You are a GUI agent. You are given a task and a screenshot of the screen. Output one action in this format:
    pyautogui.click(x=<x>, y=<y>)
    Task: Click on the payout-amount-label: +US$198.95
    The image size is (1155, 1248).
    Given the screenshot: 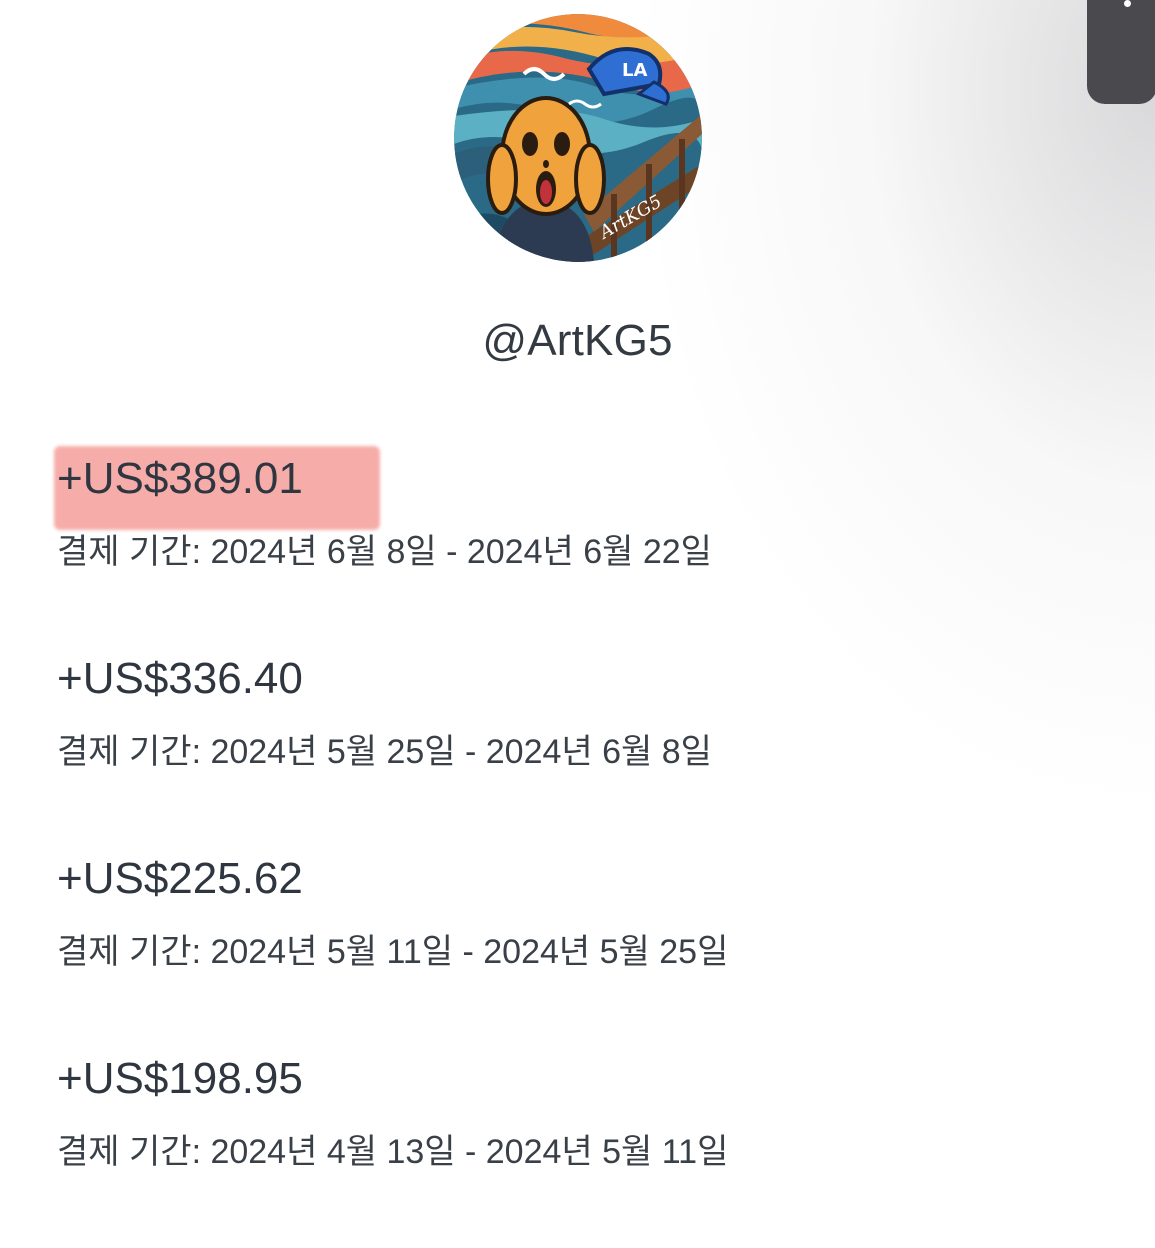 What is the action you would take?
    pyautogui.click(x=180, y=1078)
    